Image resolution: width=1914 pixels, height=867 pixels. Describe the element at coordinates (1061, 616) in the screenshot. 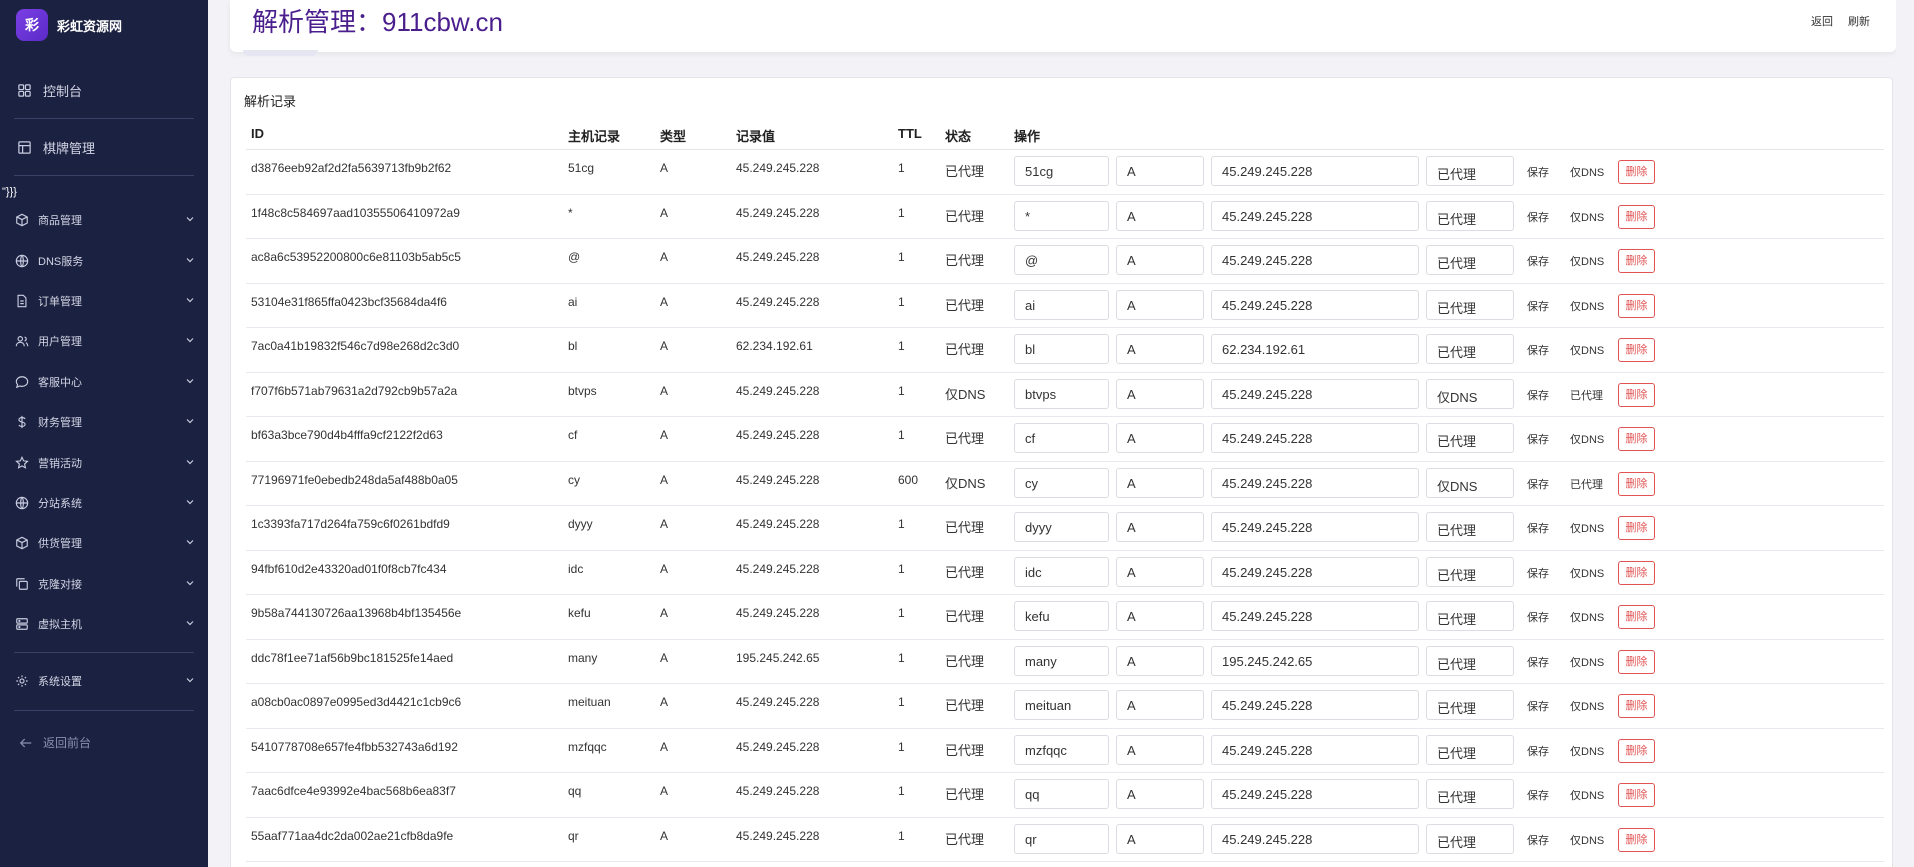

I see `host-input: kefu` at that location.